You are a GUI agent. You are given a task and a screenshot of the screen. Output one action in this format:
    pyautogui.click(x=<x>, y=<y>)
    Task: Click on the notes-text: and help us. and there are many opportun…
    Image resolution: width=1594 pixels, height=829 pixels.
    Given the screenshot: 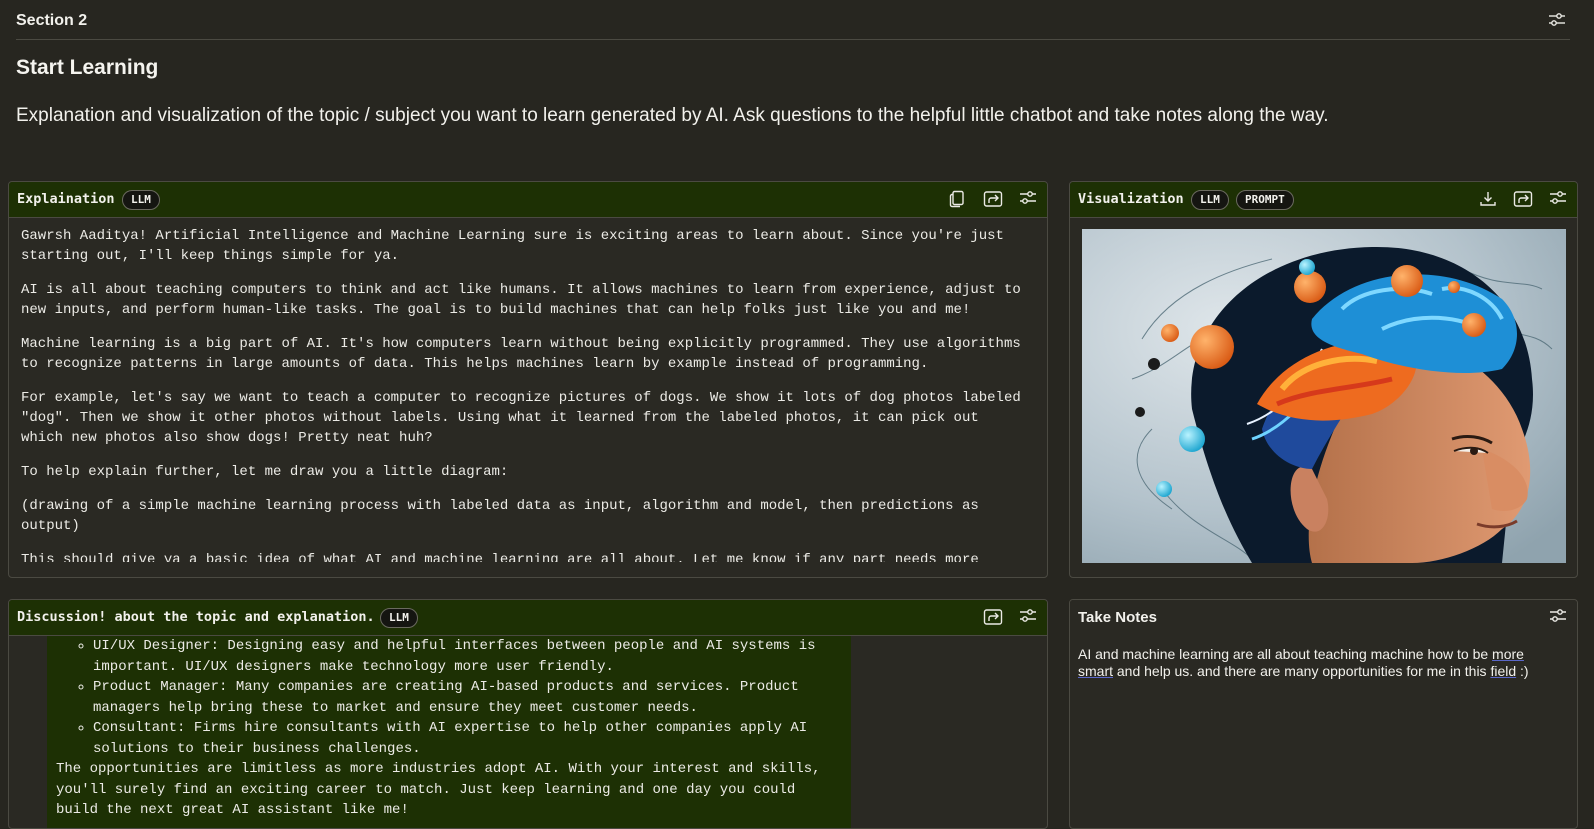 What is the action you would take?
    pyautogui.click(x=1302, y=671)
    